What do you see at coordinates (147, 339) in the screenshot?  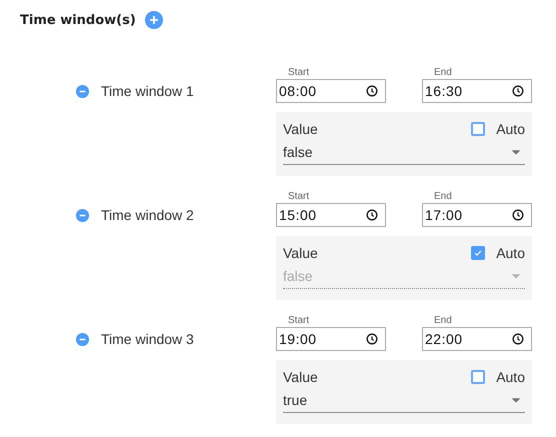 I see `window-label: Time window 3` at bounding box center [147, 339].